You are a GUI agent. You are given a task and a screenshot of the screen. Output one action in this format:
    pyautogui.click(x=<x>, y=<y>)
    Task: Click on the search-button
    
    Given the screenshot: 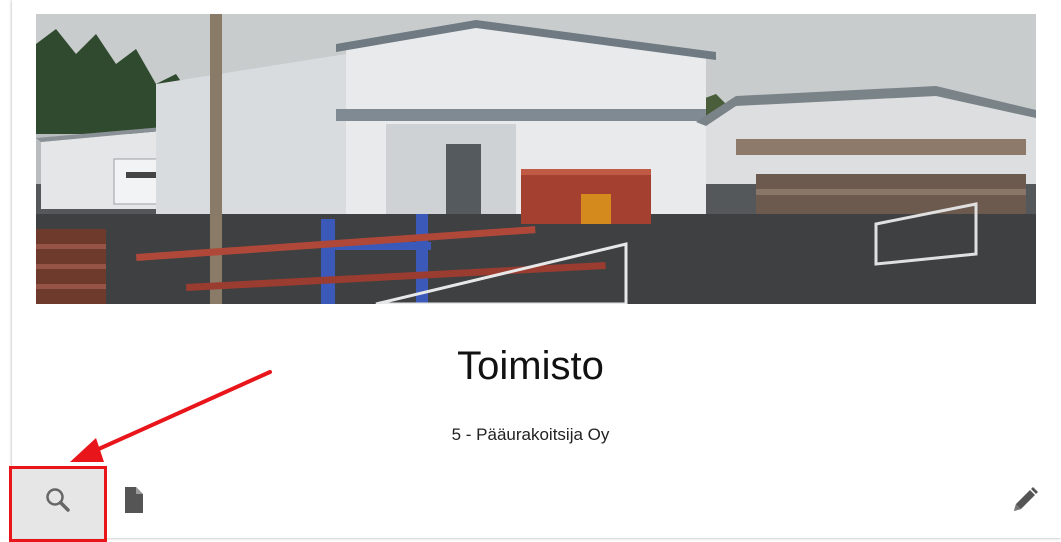 What is the action you would take?
    pyautogui.click(x=57, y=502)
    